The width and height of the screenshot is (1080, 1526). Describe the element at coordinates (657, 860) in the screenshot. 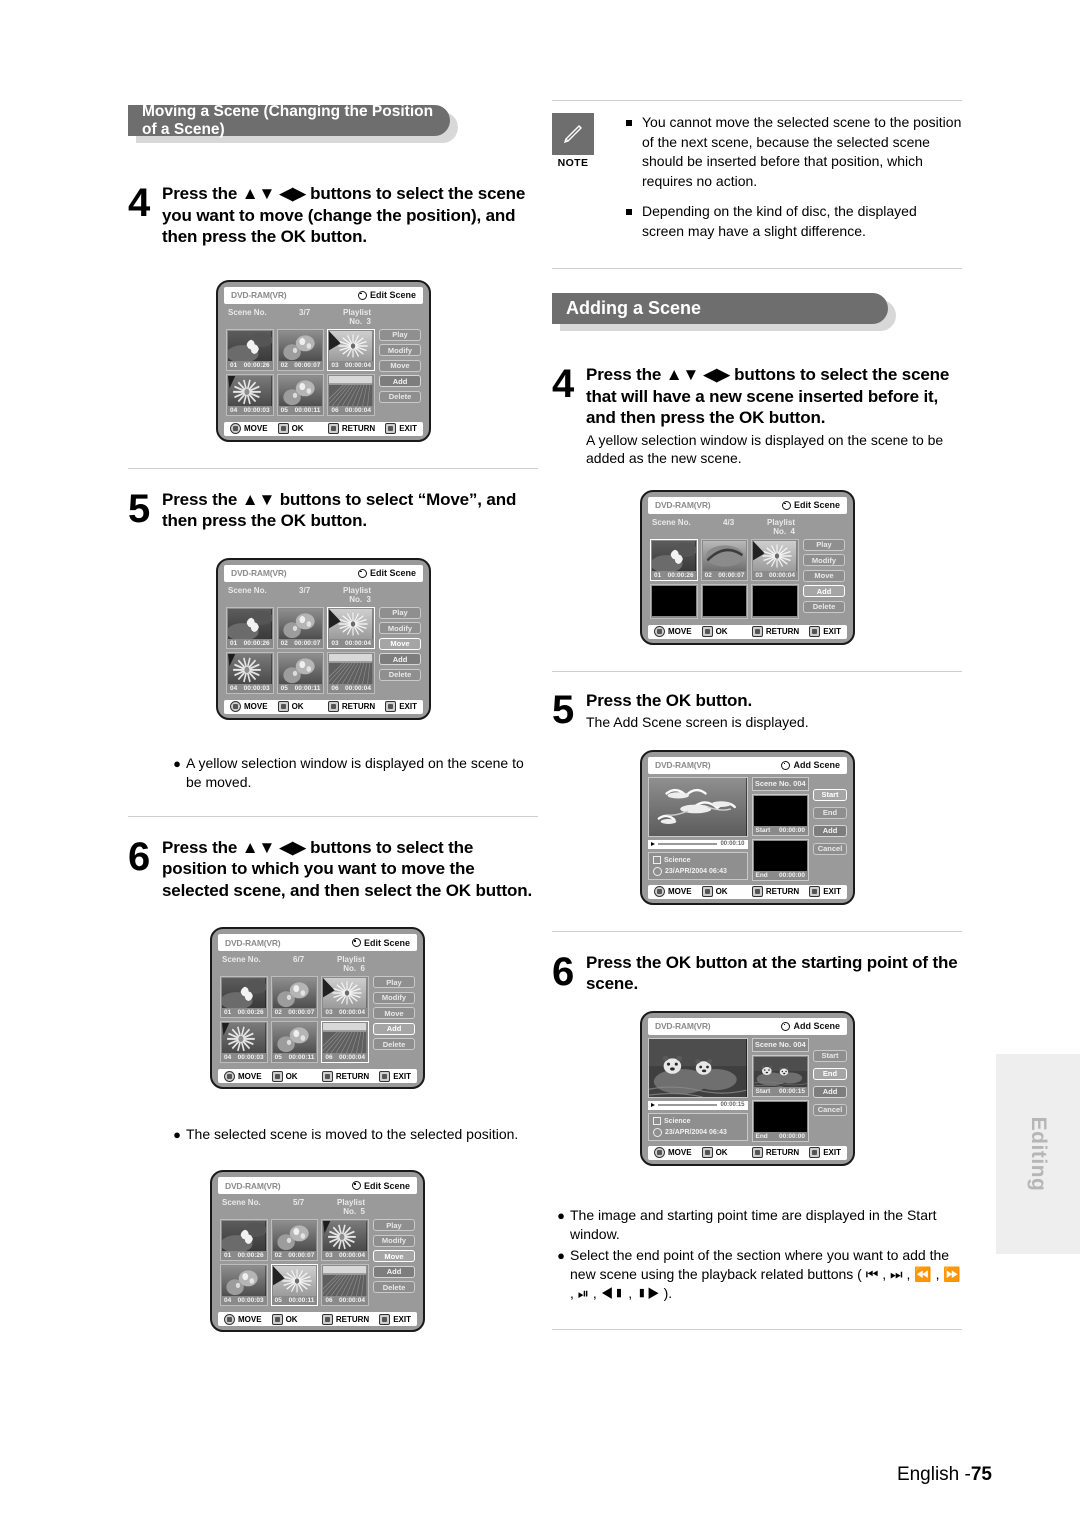

I see `title-icon` at that location.